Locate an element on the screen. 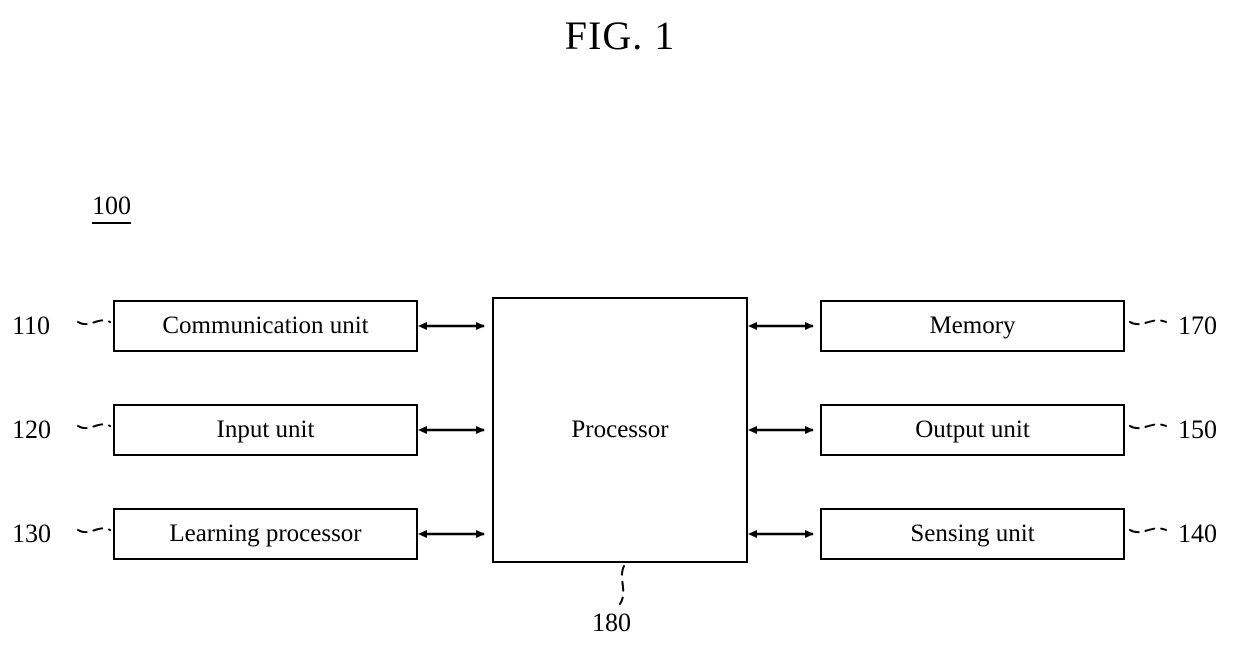 The image size is (1240, 658). figure-title: FIG. 1 is located at coordinates (620, 35).